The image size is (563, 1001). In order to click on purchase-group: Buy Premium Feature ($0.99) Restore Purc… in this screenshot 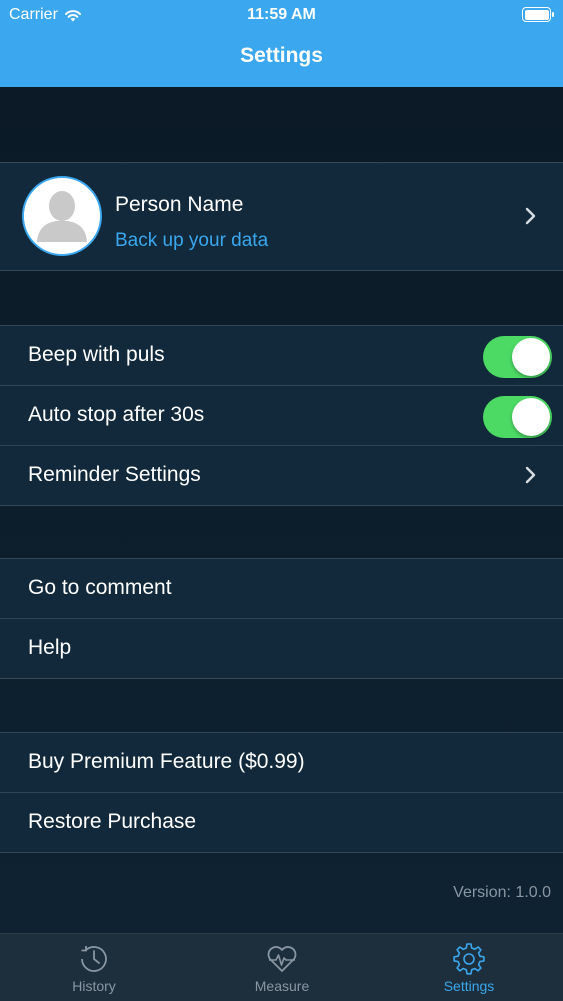, I will do `click(281, 792)`.